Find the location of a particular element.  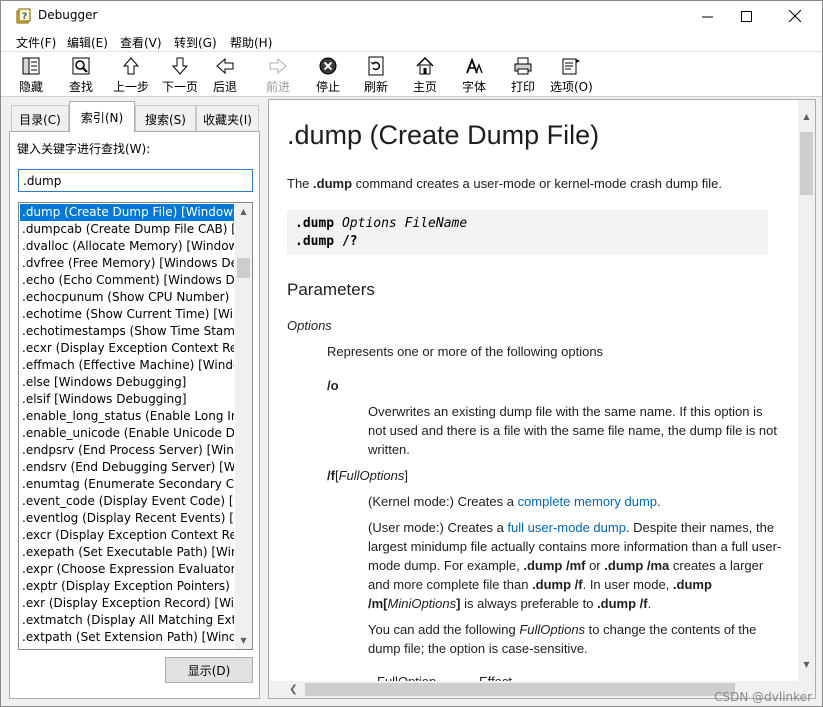

previous-step-button: 上一步 is located at coordinates (131, 76).